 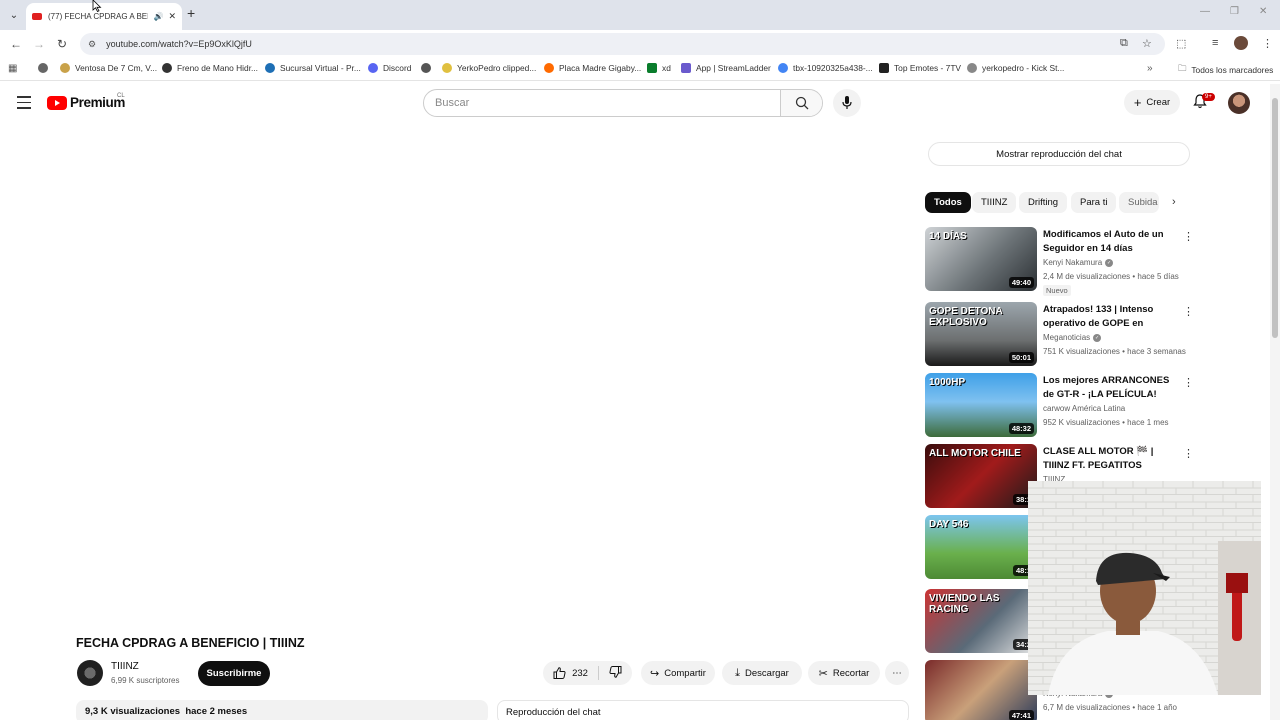 What do you see at coordinates (847, 103) in the screenshot?
I see `voice-search-button` at bounding box center [847, 103].